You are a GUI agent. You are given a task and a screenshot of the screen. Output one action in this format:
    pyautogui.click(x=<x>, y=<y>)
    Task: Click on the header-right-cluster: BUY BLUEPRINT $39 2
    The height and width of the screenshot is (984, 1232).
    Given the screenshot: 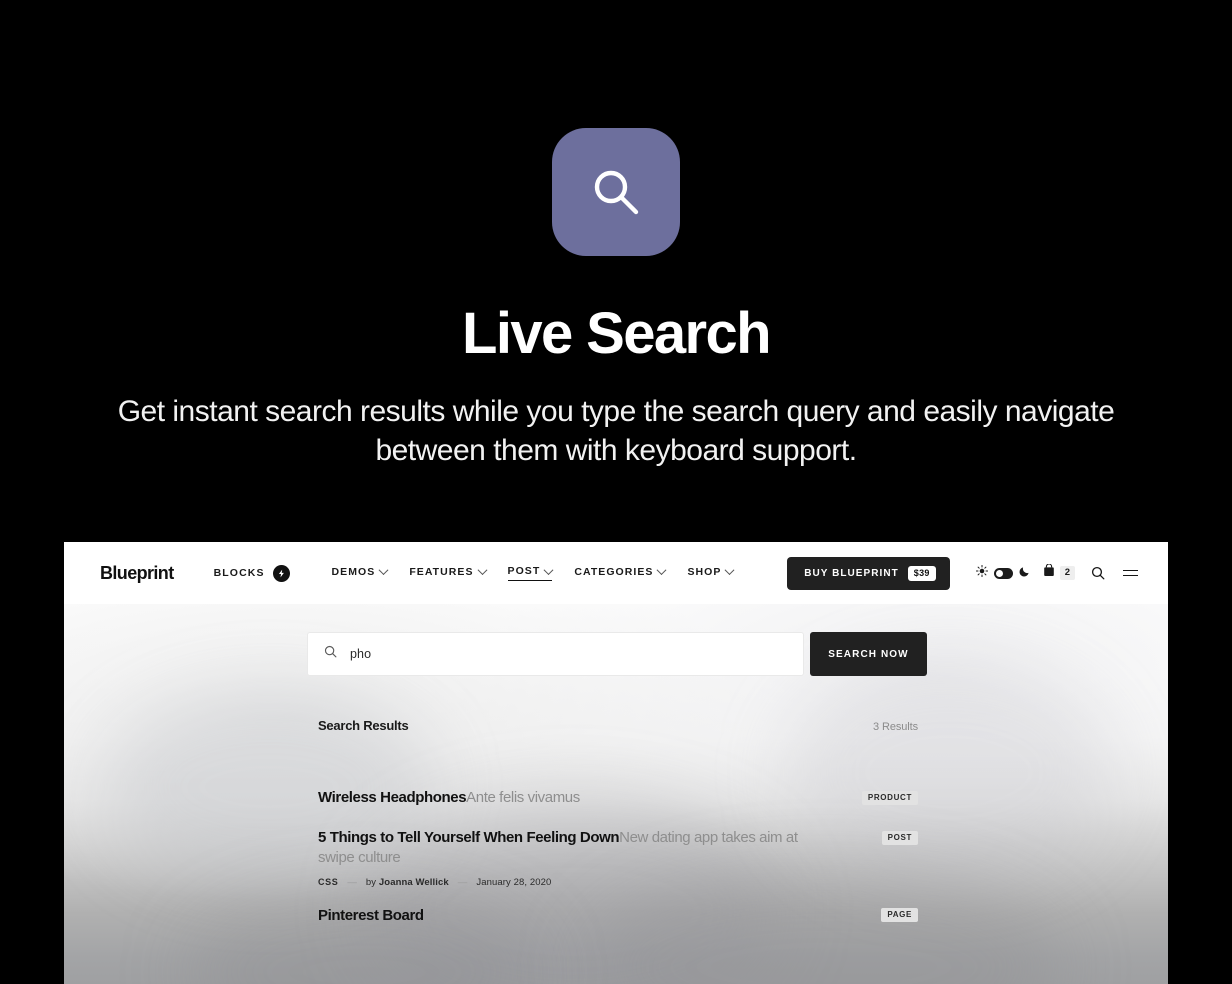 What is the action you would take?
    pyautogui.click(x=962, y=573)
    